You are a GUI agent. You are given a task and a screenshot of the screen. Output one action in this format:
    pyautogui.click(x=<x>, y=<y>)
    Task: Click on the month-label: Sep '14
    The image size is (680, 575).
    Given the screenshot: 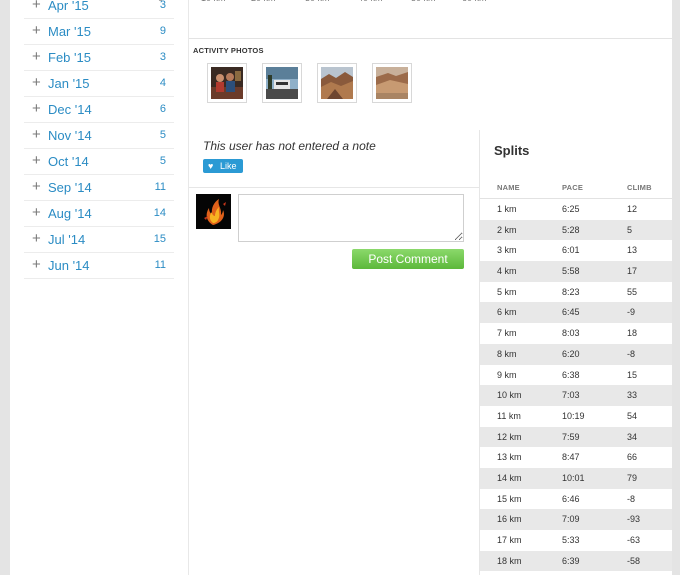 What is the action you would take?
    pyautogui.click(x=70, y=187)
    